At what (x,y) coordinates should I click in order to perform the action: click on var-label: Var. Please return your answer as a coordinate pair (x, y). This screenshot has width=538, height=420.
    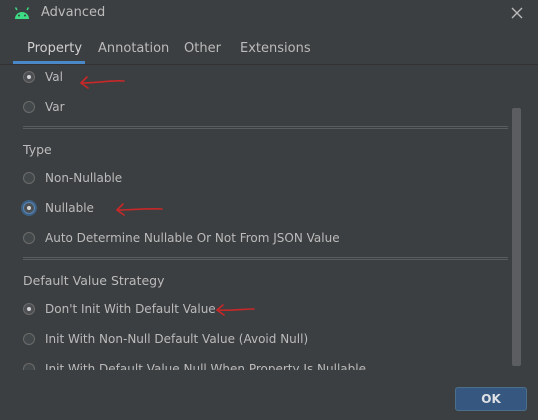
    Looking at the image, I should click on (55, 107).